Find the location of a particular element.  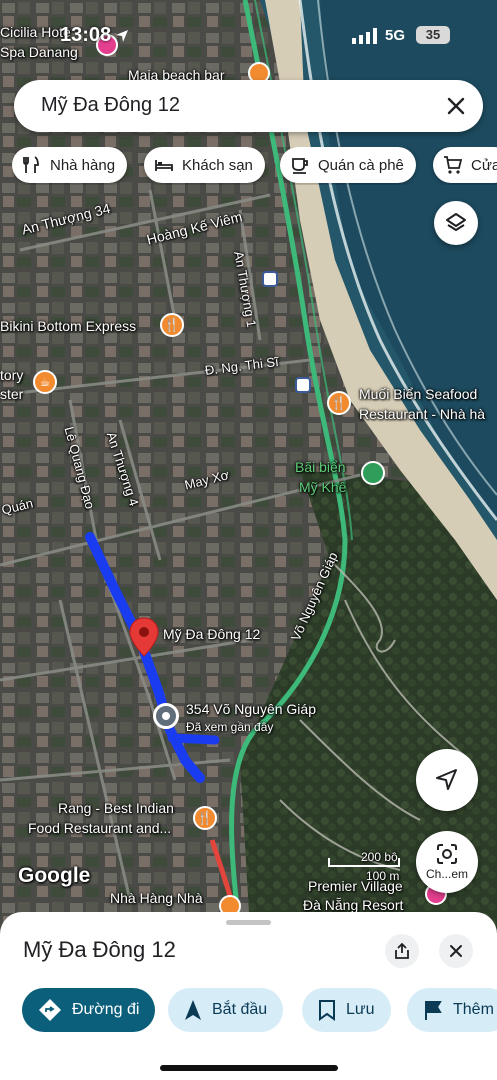

location-arrow-icon is located at coordinates (122, 36).